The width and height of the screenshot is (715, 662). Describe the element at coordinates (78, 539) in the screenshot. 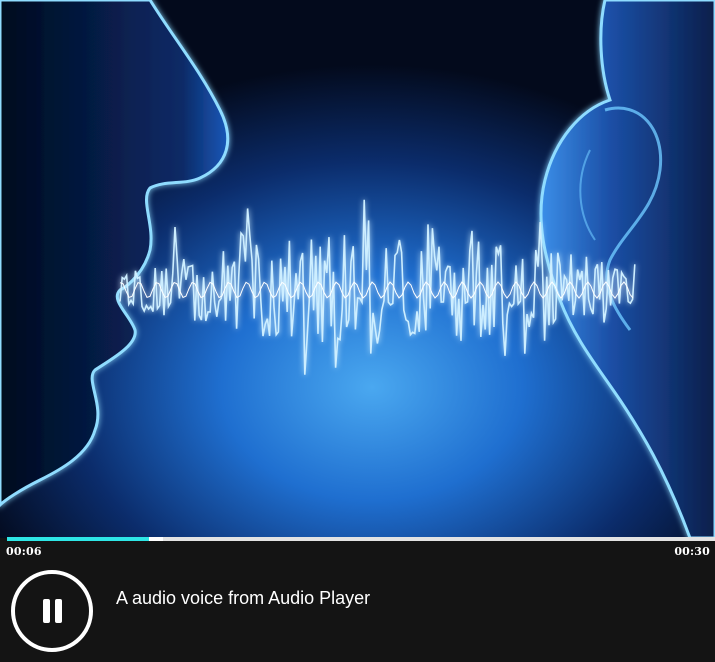

I see `progress-fill` at that location.